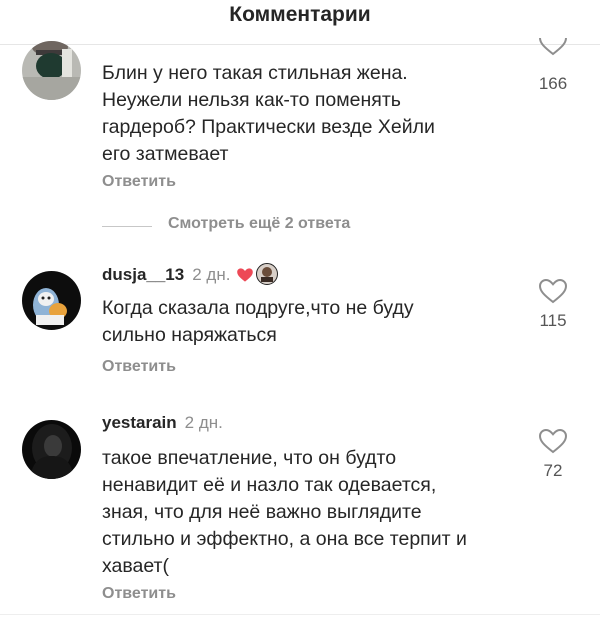  Describe the element at coordinates (165, 154) in the screenshot. I see `comment-line: его затмевает` at that location.